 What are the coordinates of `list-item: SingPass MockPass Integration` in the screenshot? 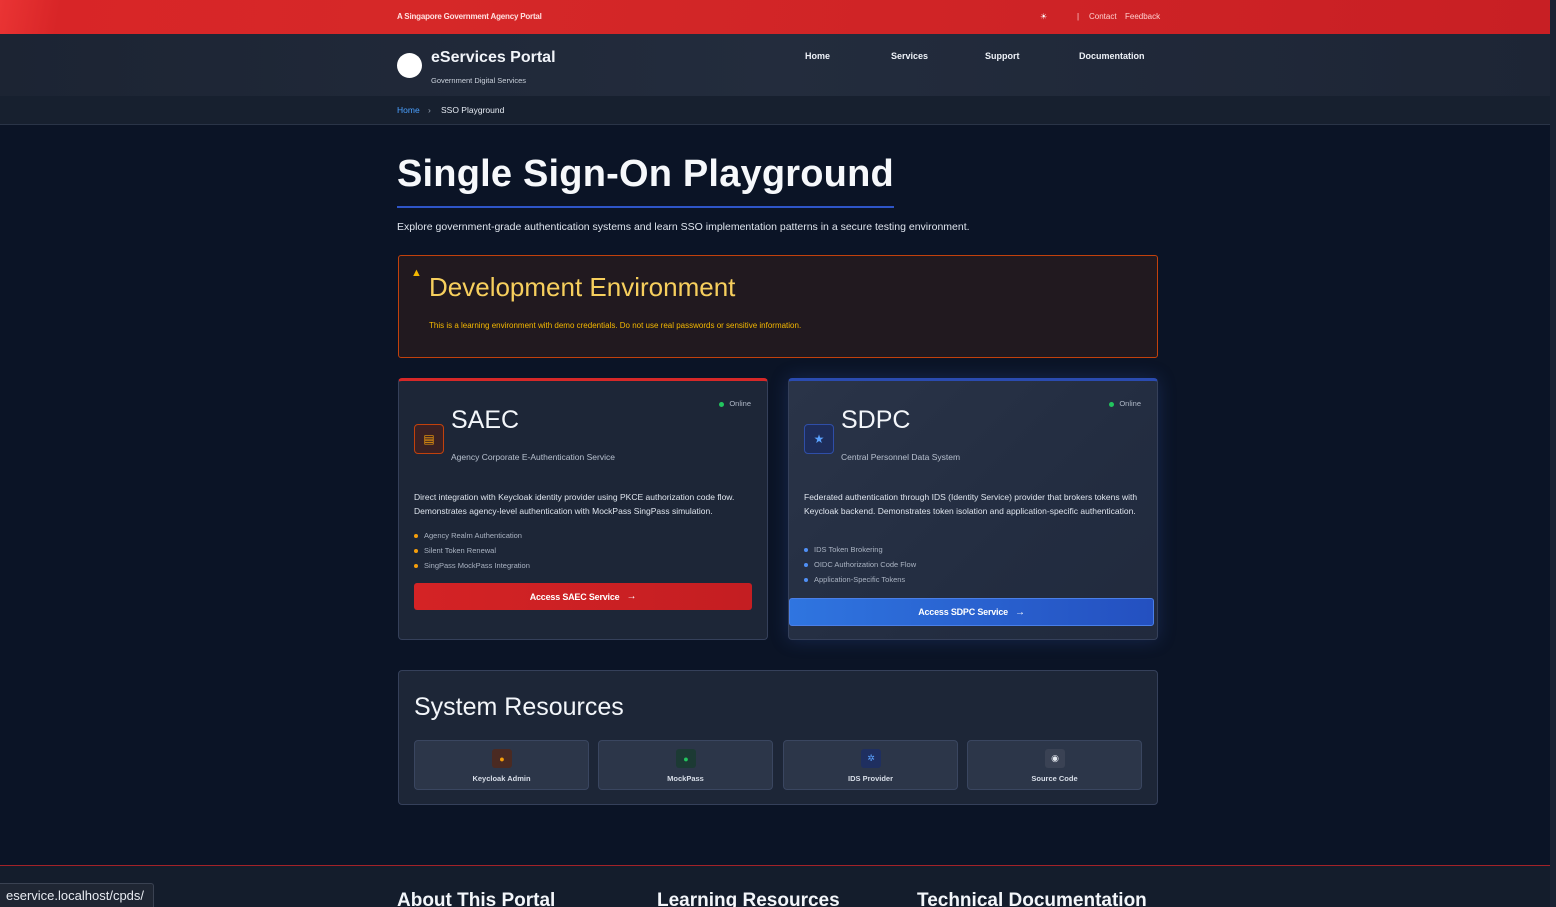 It's located at (472, 565).